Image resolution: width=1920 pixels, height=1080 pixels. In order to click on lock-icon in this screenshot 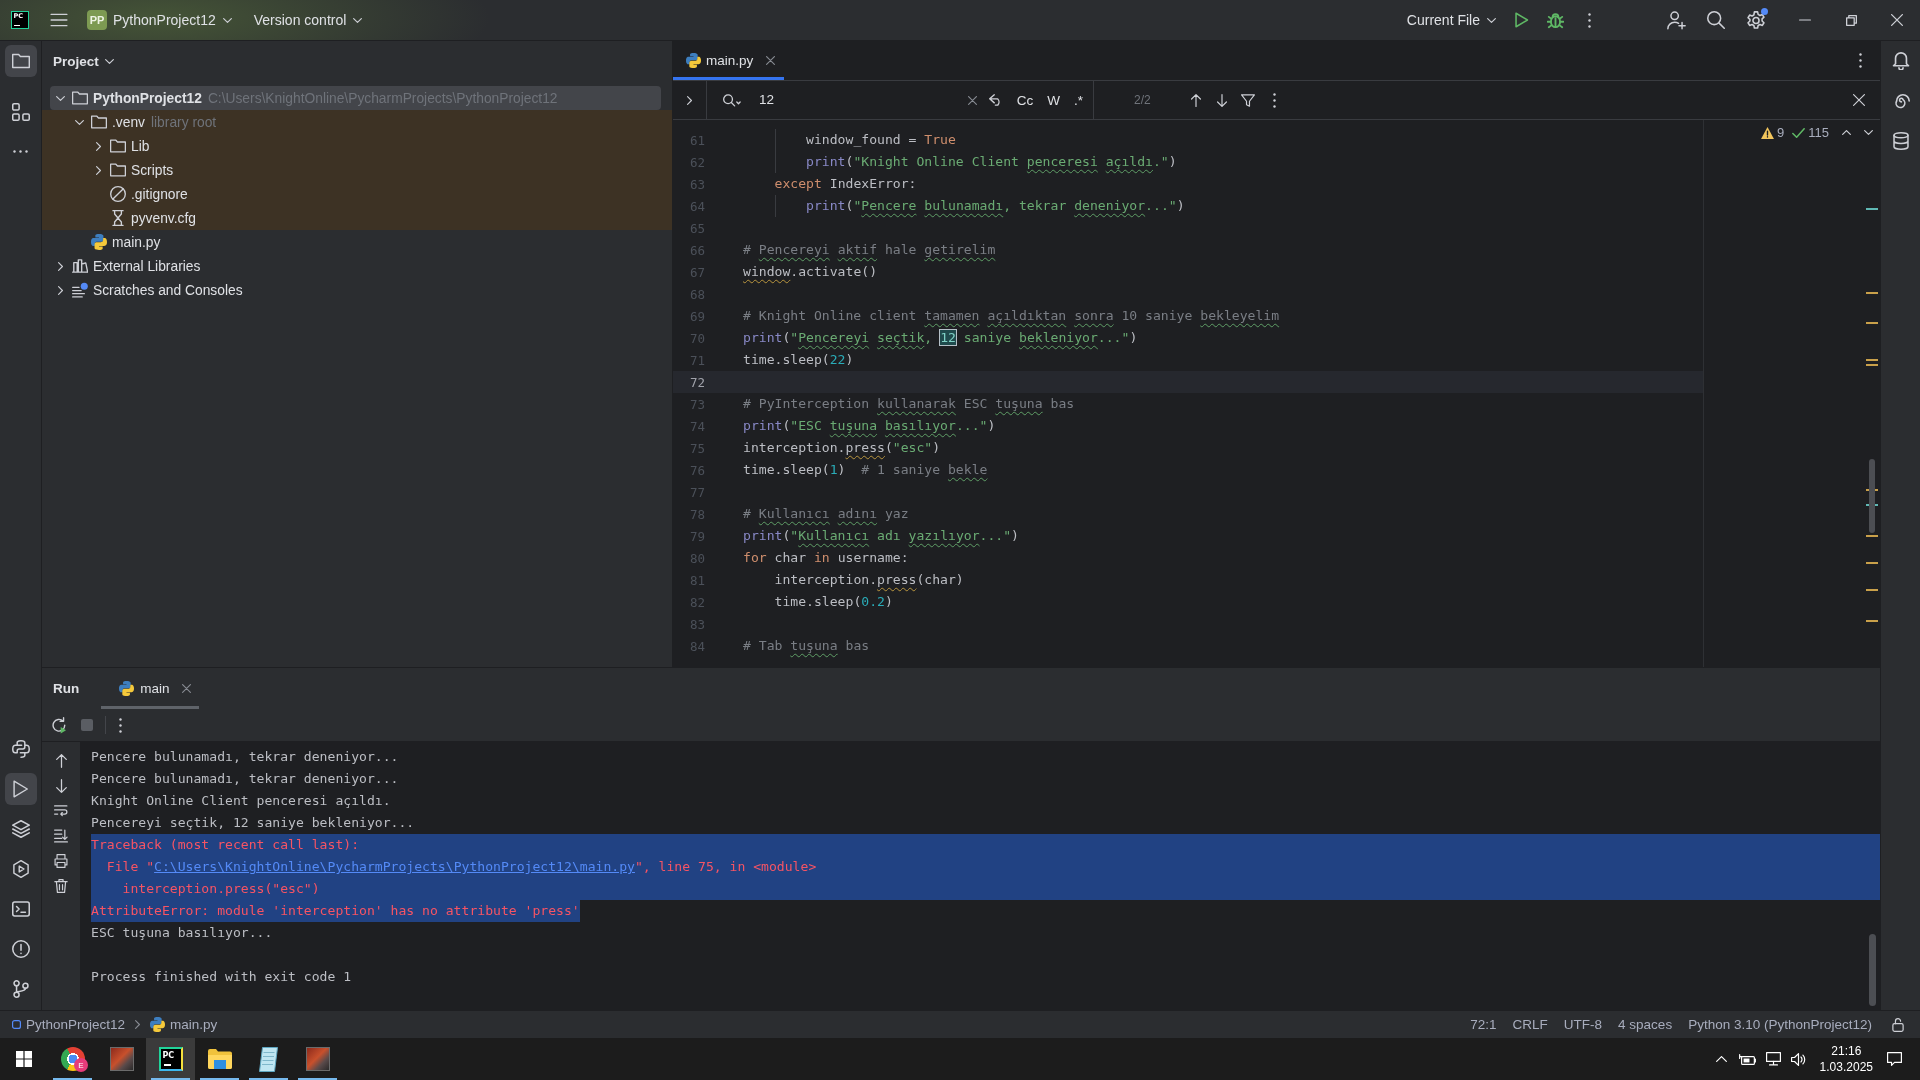, I will do `click(1898, 1024)`.